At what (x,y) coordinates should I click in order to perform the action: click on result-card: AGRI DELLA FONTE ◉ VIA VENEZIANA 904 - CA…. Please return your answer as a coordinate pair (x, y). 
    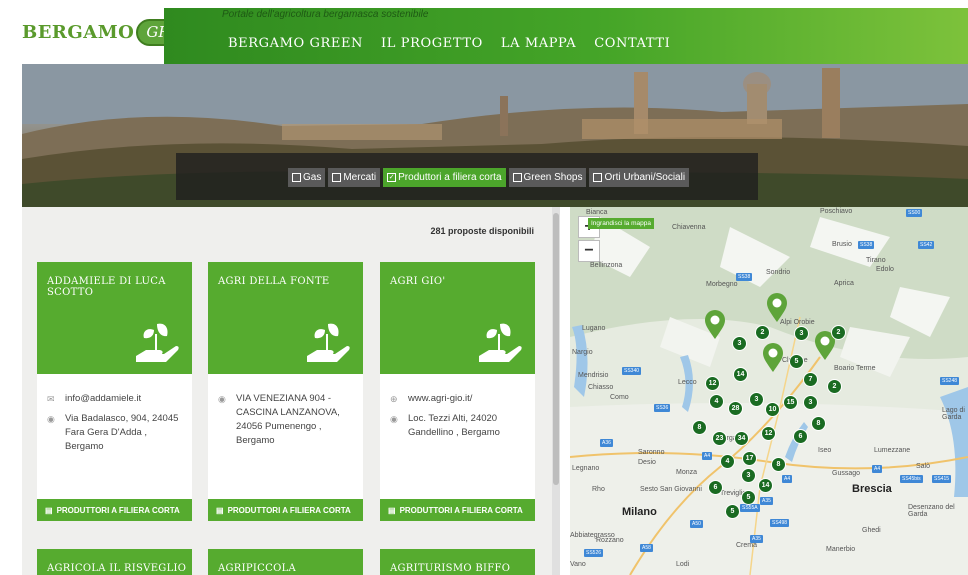
    Looking at the image, I should click on (285, 391).